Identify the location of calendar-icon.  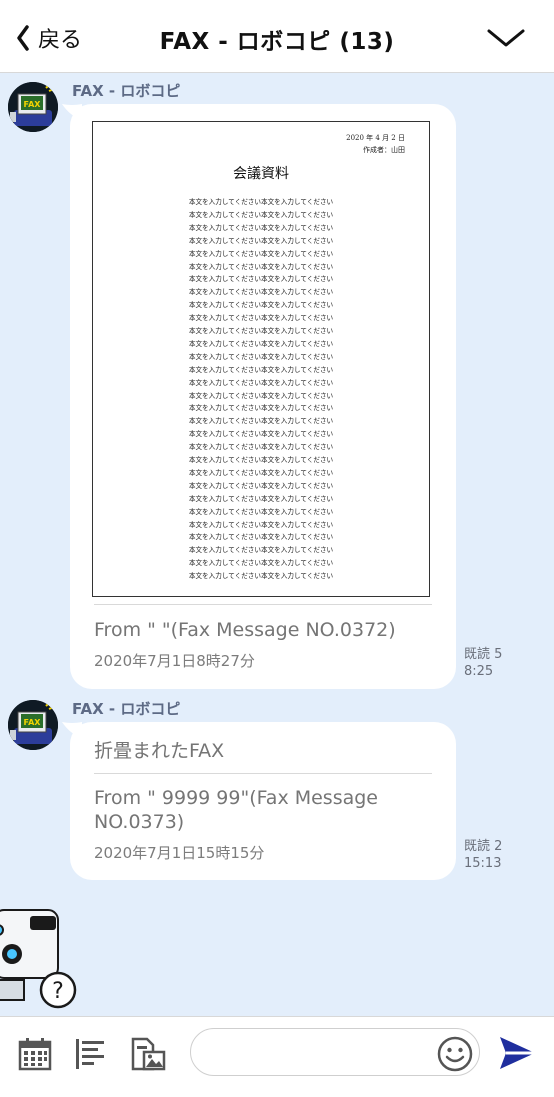
(35, 1054).